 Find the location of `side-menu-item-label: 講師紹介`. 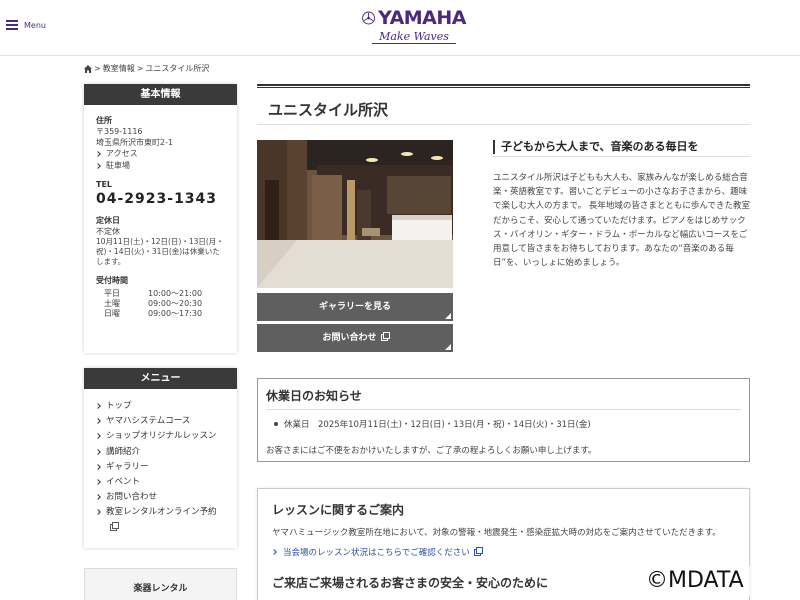

side-menu-item-label: 講師紹介 is located at coordinates (123, 451).